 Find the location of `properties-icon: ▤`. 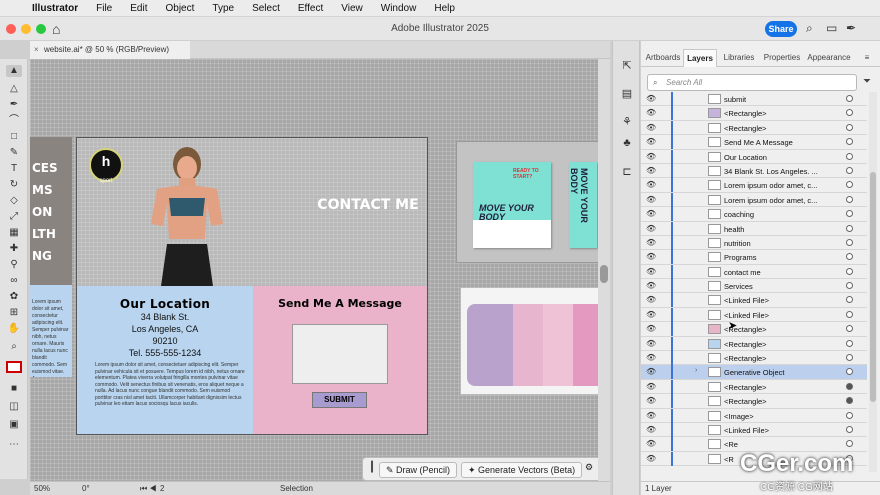

properties-icon: ▤ is located at coordinates (627, 94).